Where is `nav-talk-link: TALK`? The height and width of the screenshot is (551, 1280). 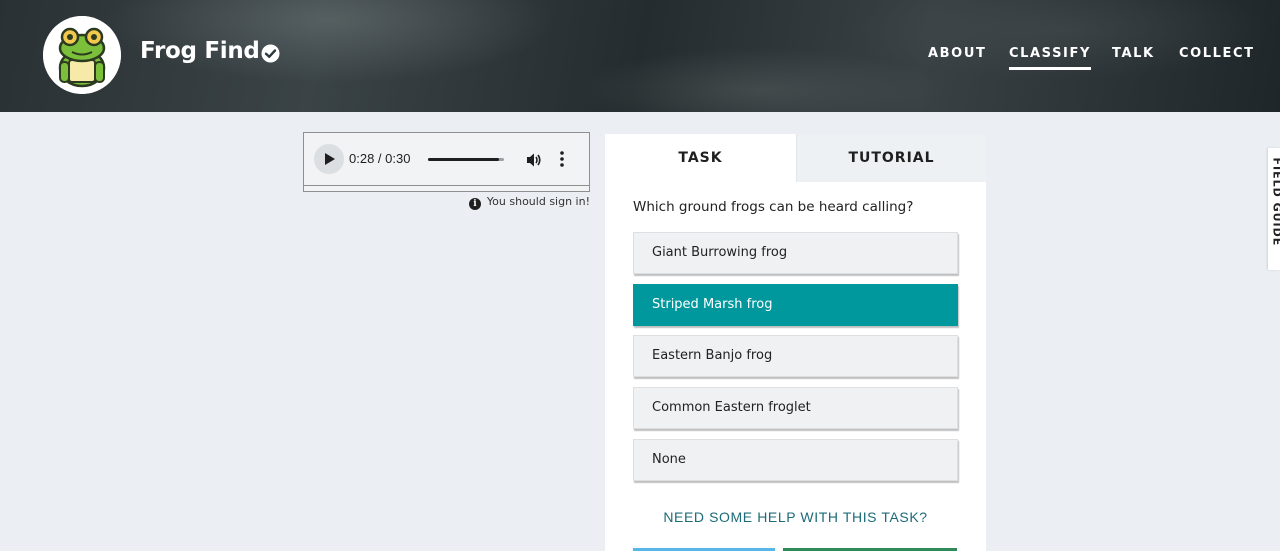
nav-talk-link: TALK is located at coordinates (1133, 56).